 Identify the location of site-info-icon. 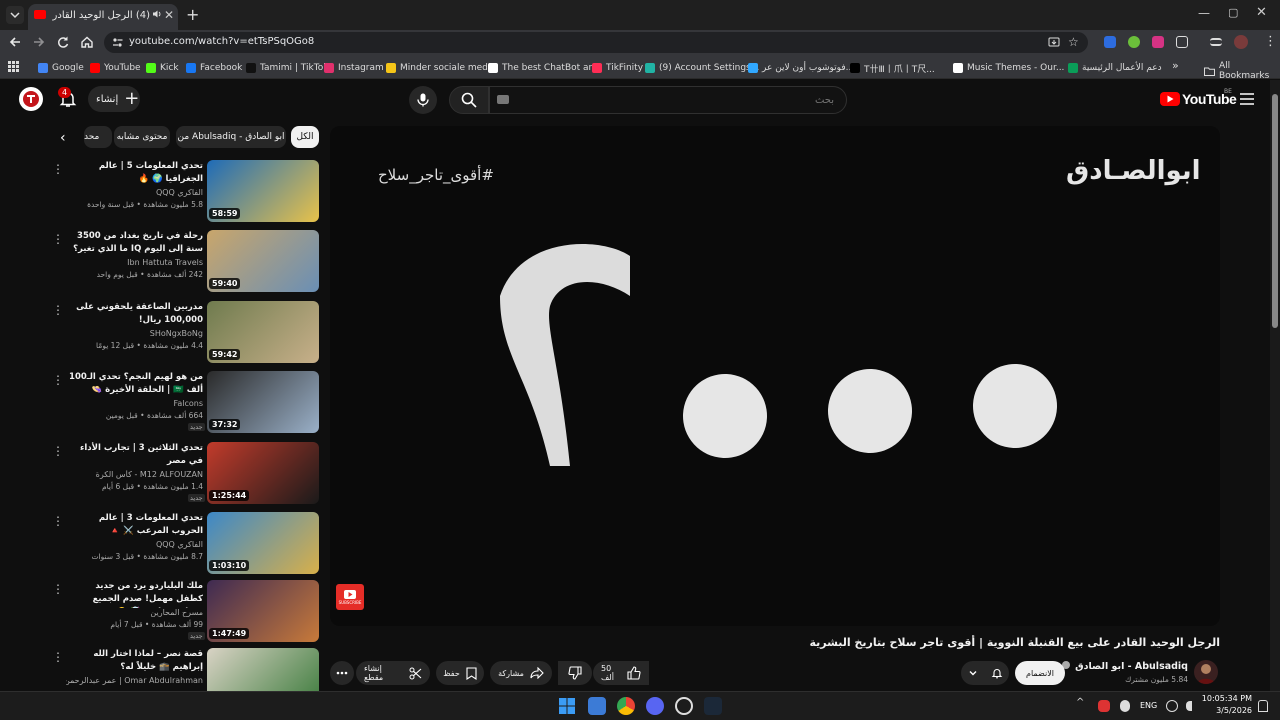
(117, 42).